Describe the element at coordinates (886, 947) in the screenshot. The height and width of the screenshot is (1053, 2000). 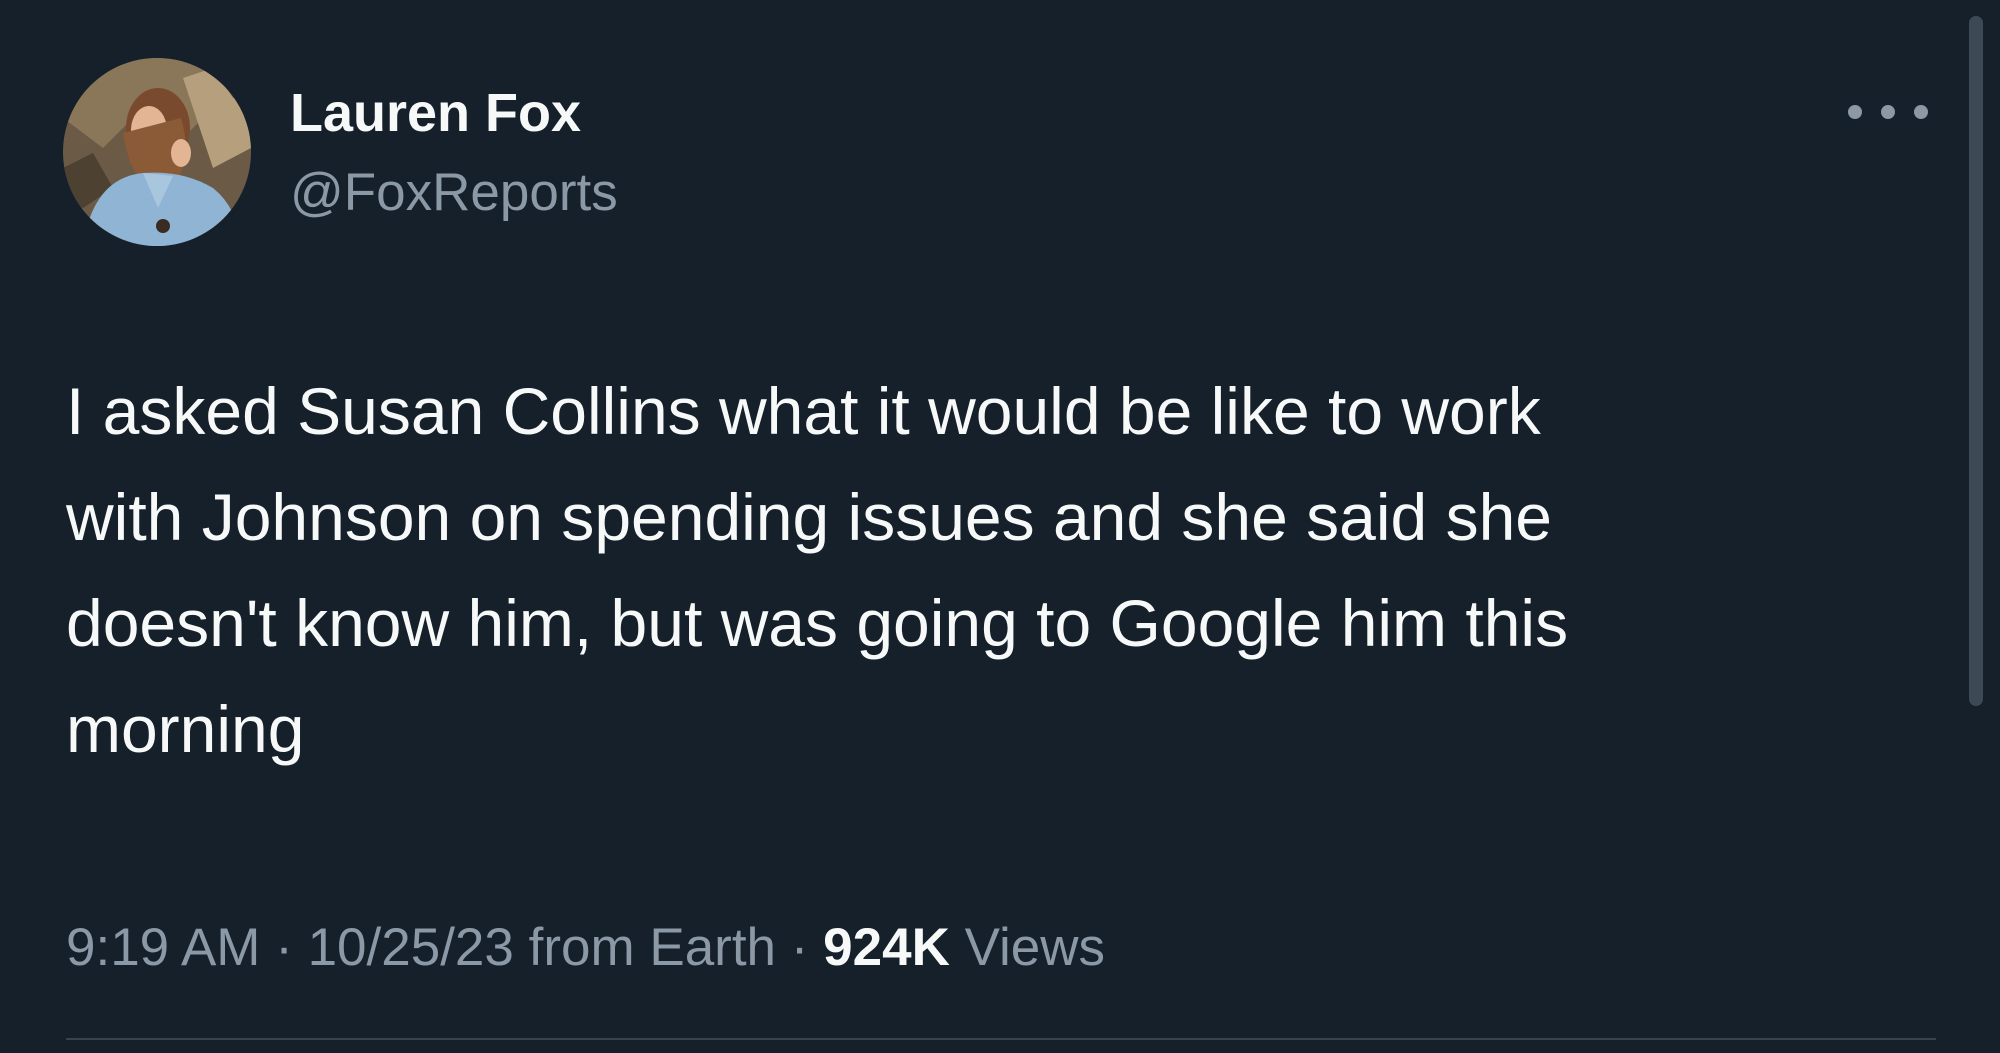
I see `views-count: 924K` at that location.